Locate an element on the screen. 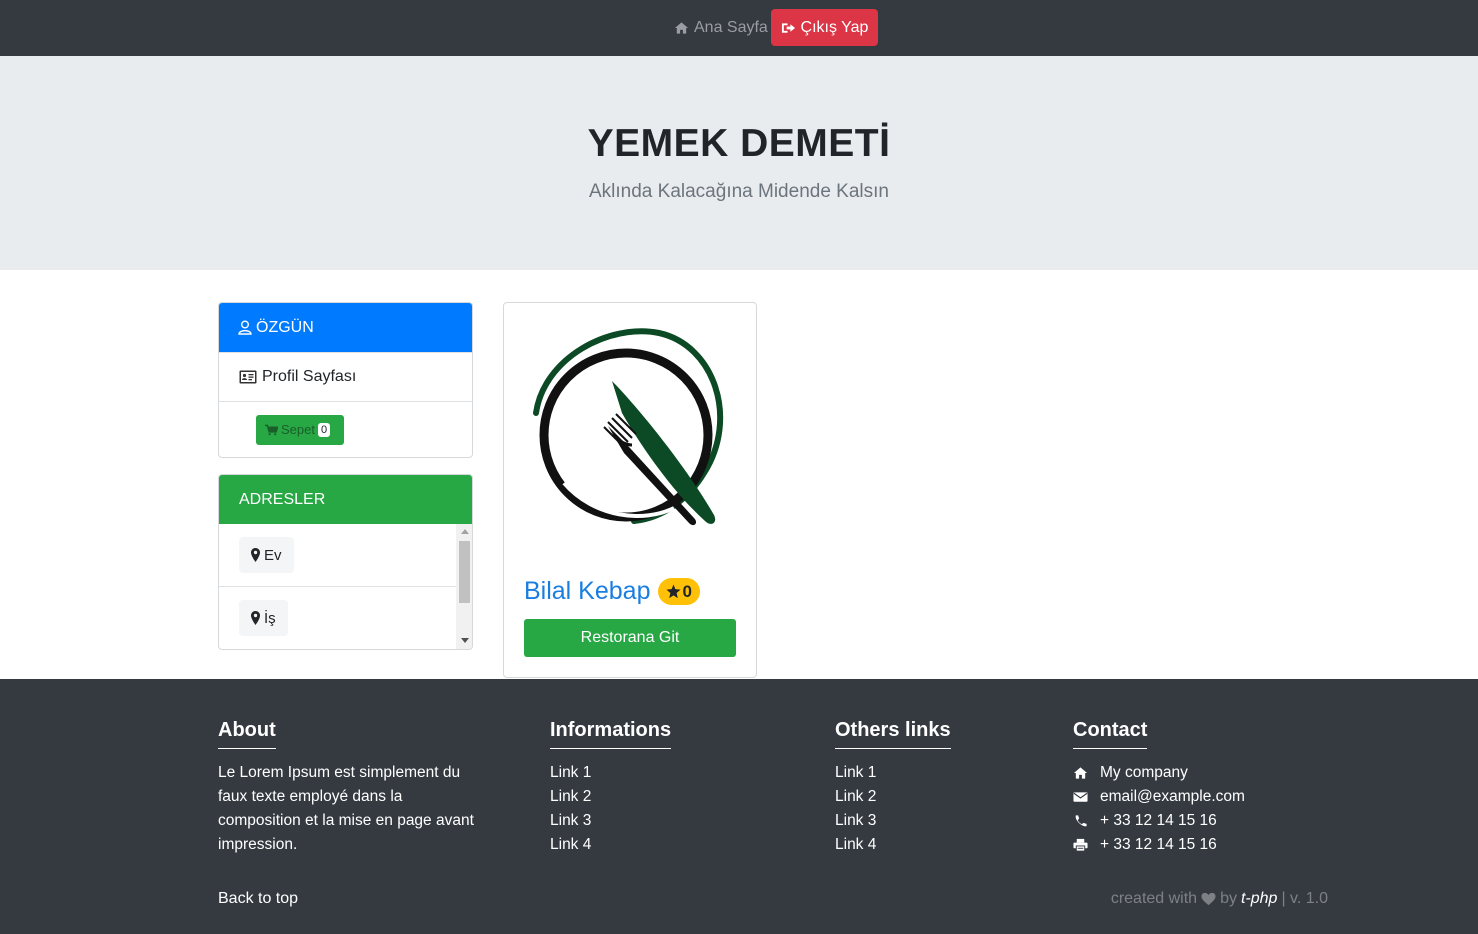 This screenshot has width=1478, height=934. phone-icon is located at coordinates (1081, 821).